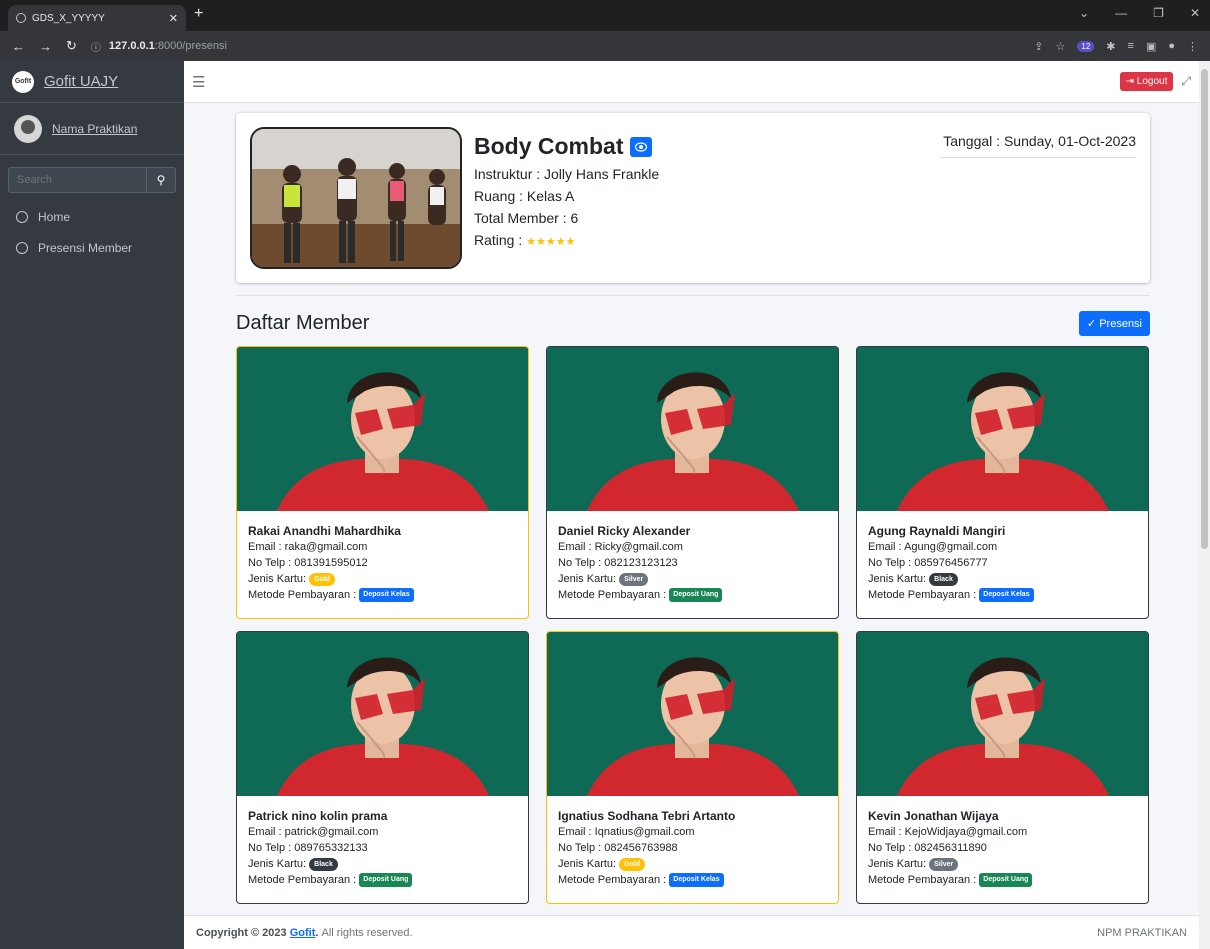 This screenshot has height=949, width=1210. I want to click on extension-badge-icon: 12, so click(1086, 46).